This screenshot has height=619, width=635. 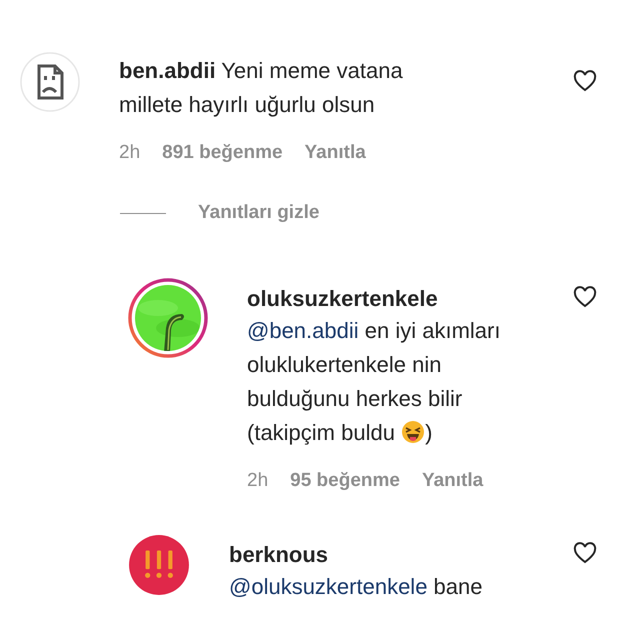 What do you see at coordinates (257, 481) in the screenshot?
I see `reply-time: 2h` at bounding box center [257, 481].